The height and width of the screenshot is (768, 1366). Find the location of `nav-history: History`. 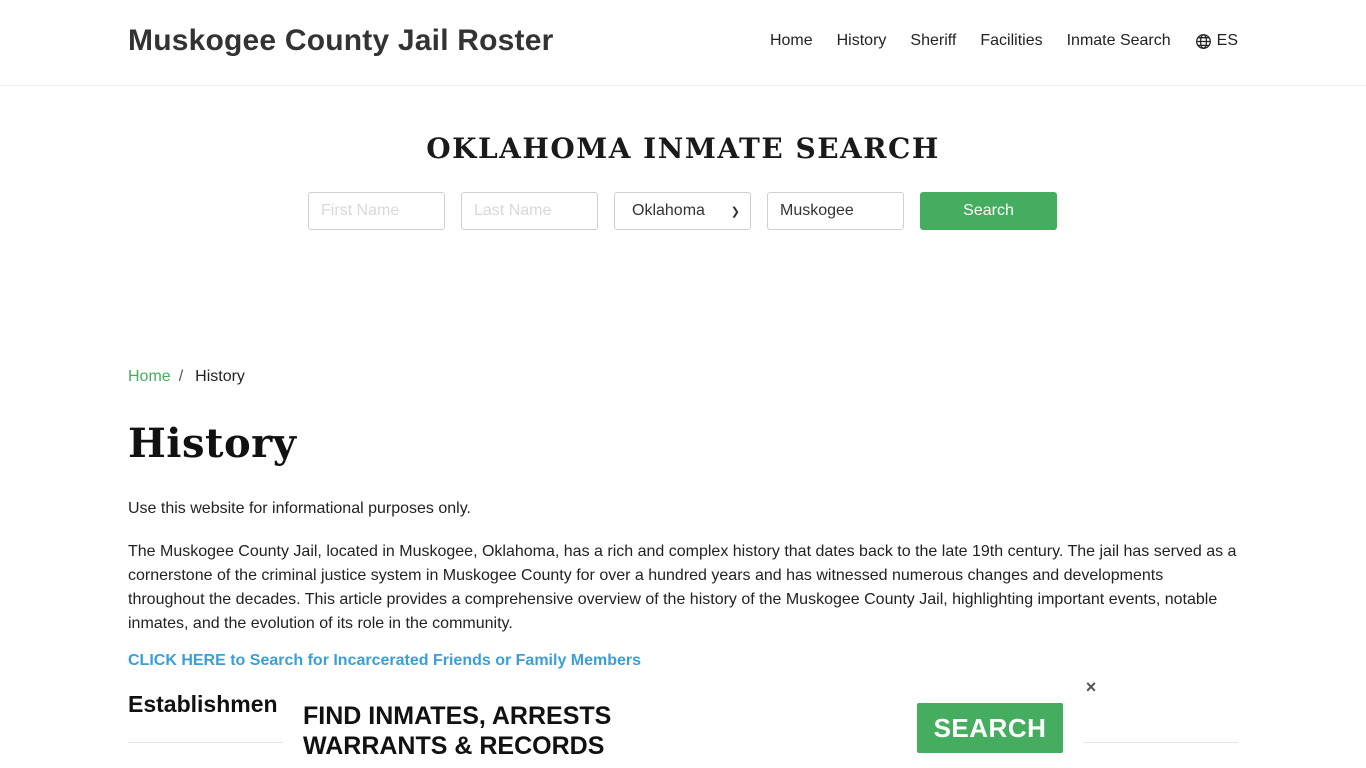

nav-history: History is located at coordinates (862, 41).